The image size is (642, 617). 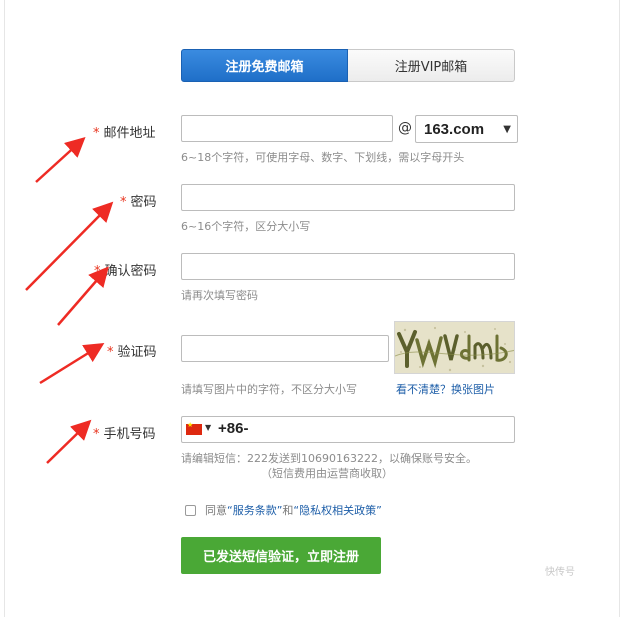 What do you see at coordinates (323, 157) in the screenshot?
I see `email-hint: 6~18个字符，可使用字母、数字、下划线，需以字母开头` at bounding box center [323, 157].